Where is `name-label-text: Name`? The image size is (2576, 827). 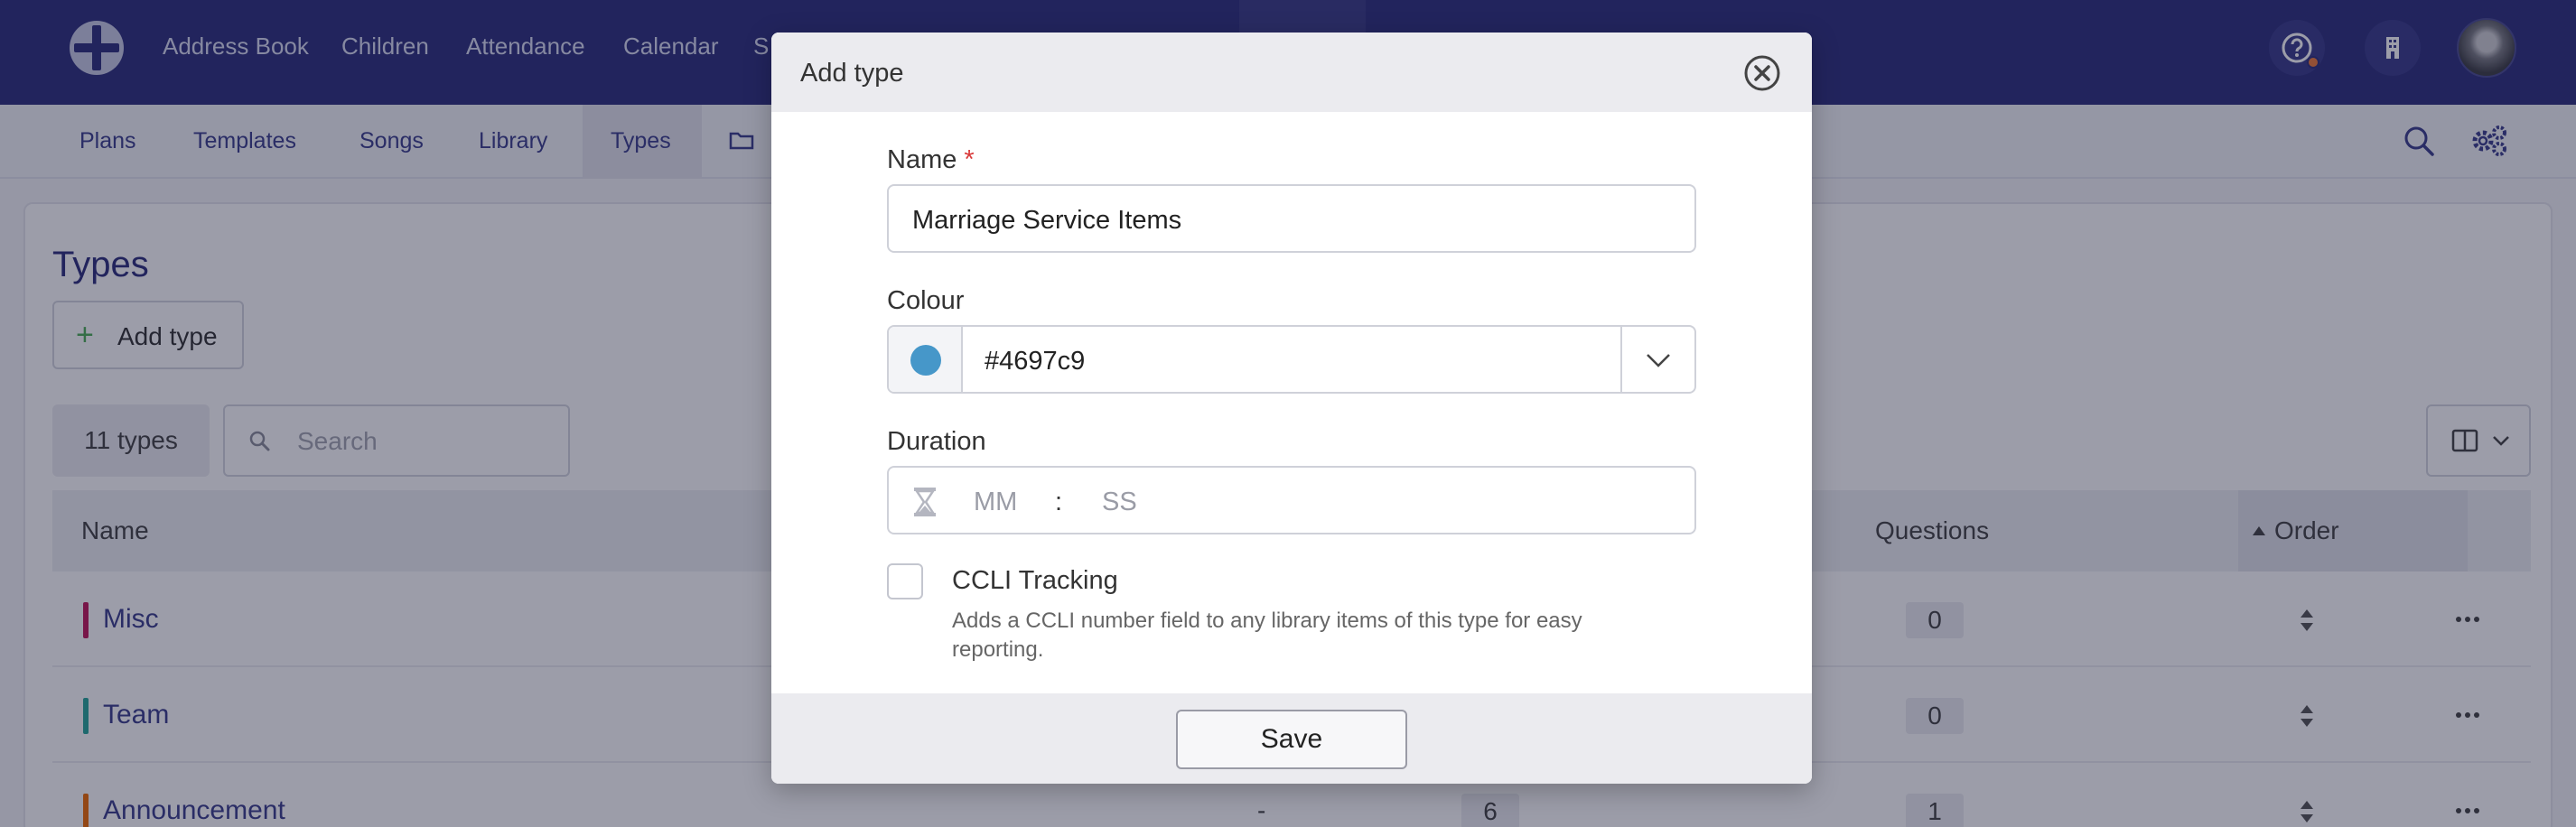
name-label-text: Name is located at coordinates (922, 159).